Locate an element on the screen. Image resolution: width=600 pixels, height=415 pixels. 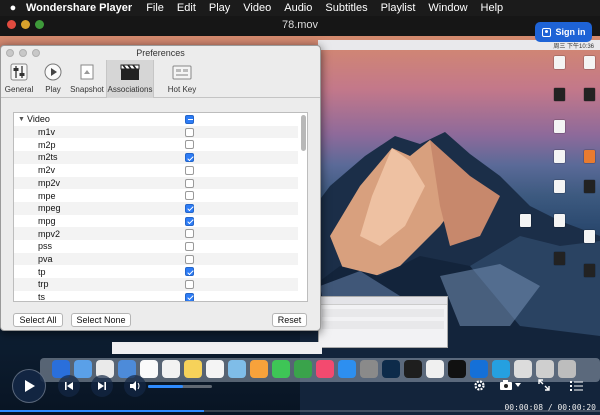
recorded-toolbar is located at coordinates (217, 348).